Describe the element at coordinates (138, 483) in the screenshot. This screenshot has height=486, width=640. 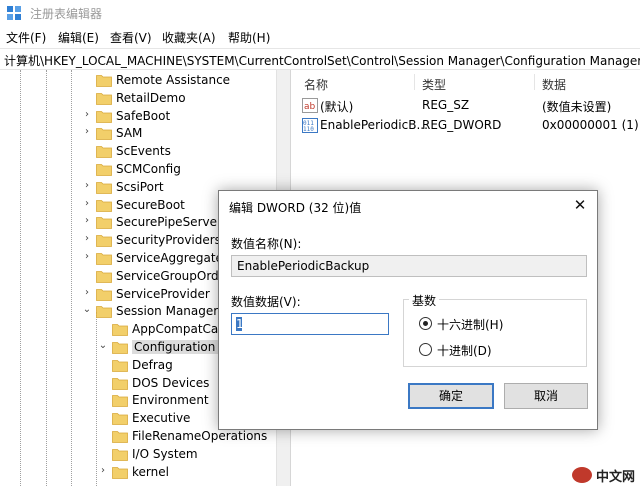
I see `tree-item` at that location.